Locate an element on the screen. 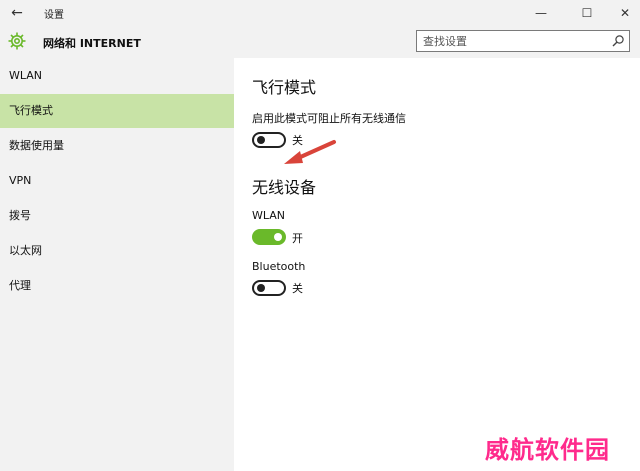  search-icon is located at coordinates (618, 41).